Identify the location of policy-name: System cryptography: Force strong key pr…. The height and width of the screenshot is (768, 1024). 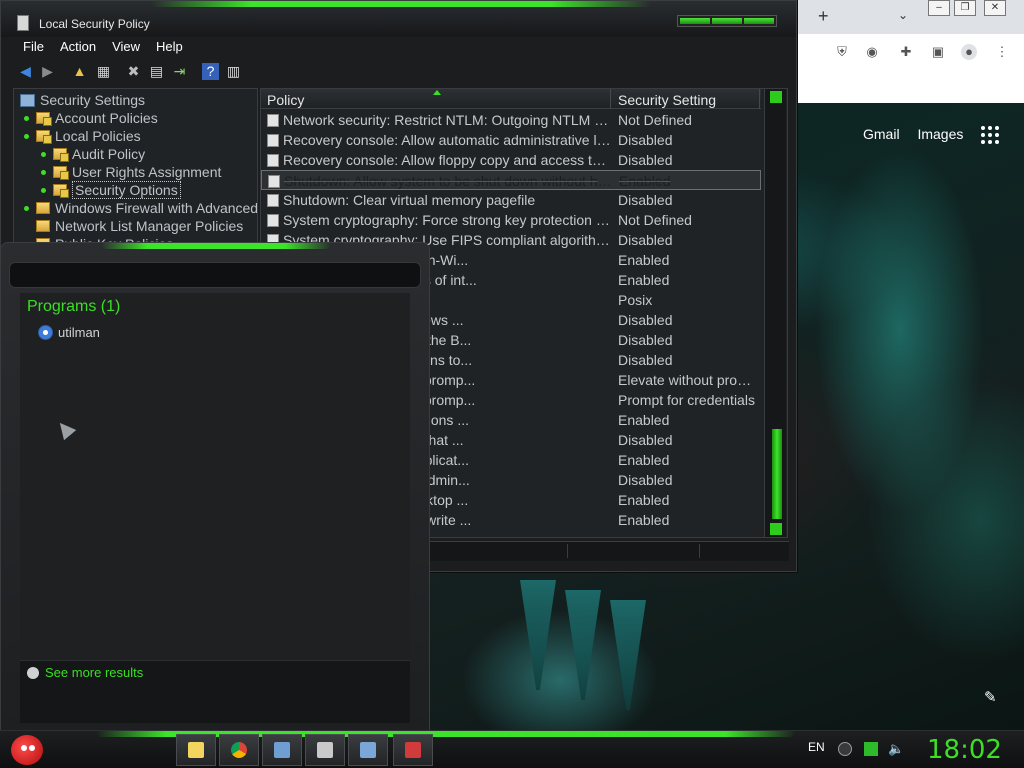
(447, 220).